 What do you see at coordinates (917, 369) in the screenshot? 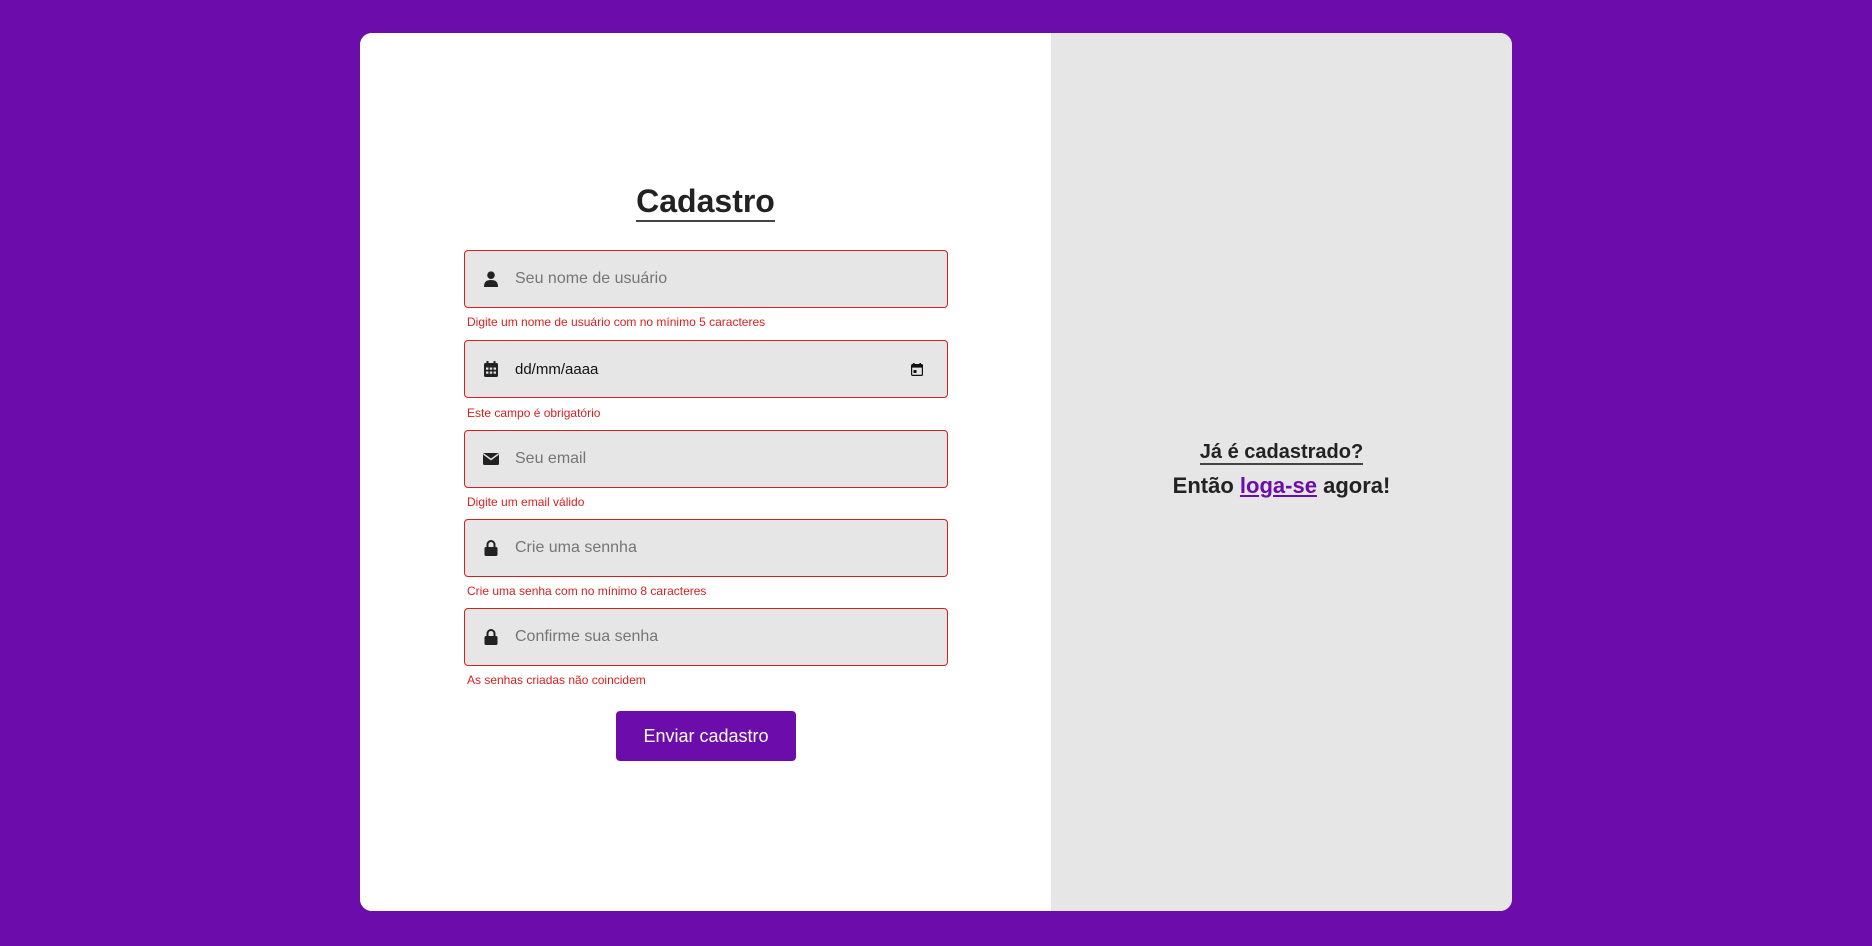
I see `date-picker-icon` at bounding box center [917, 369].